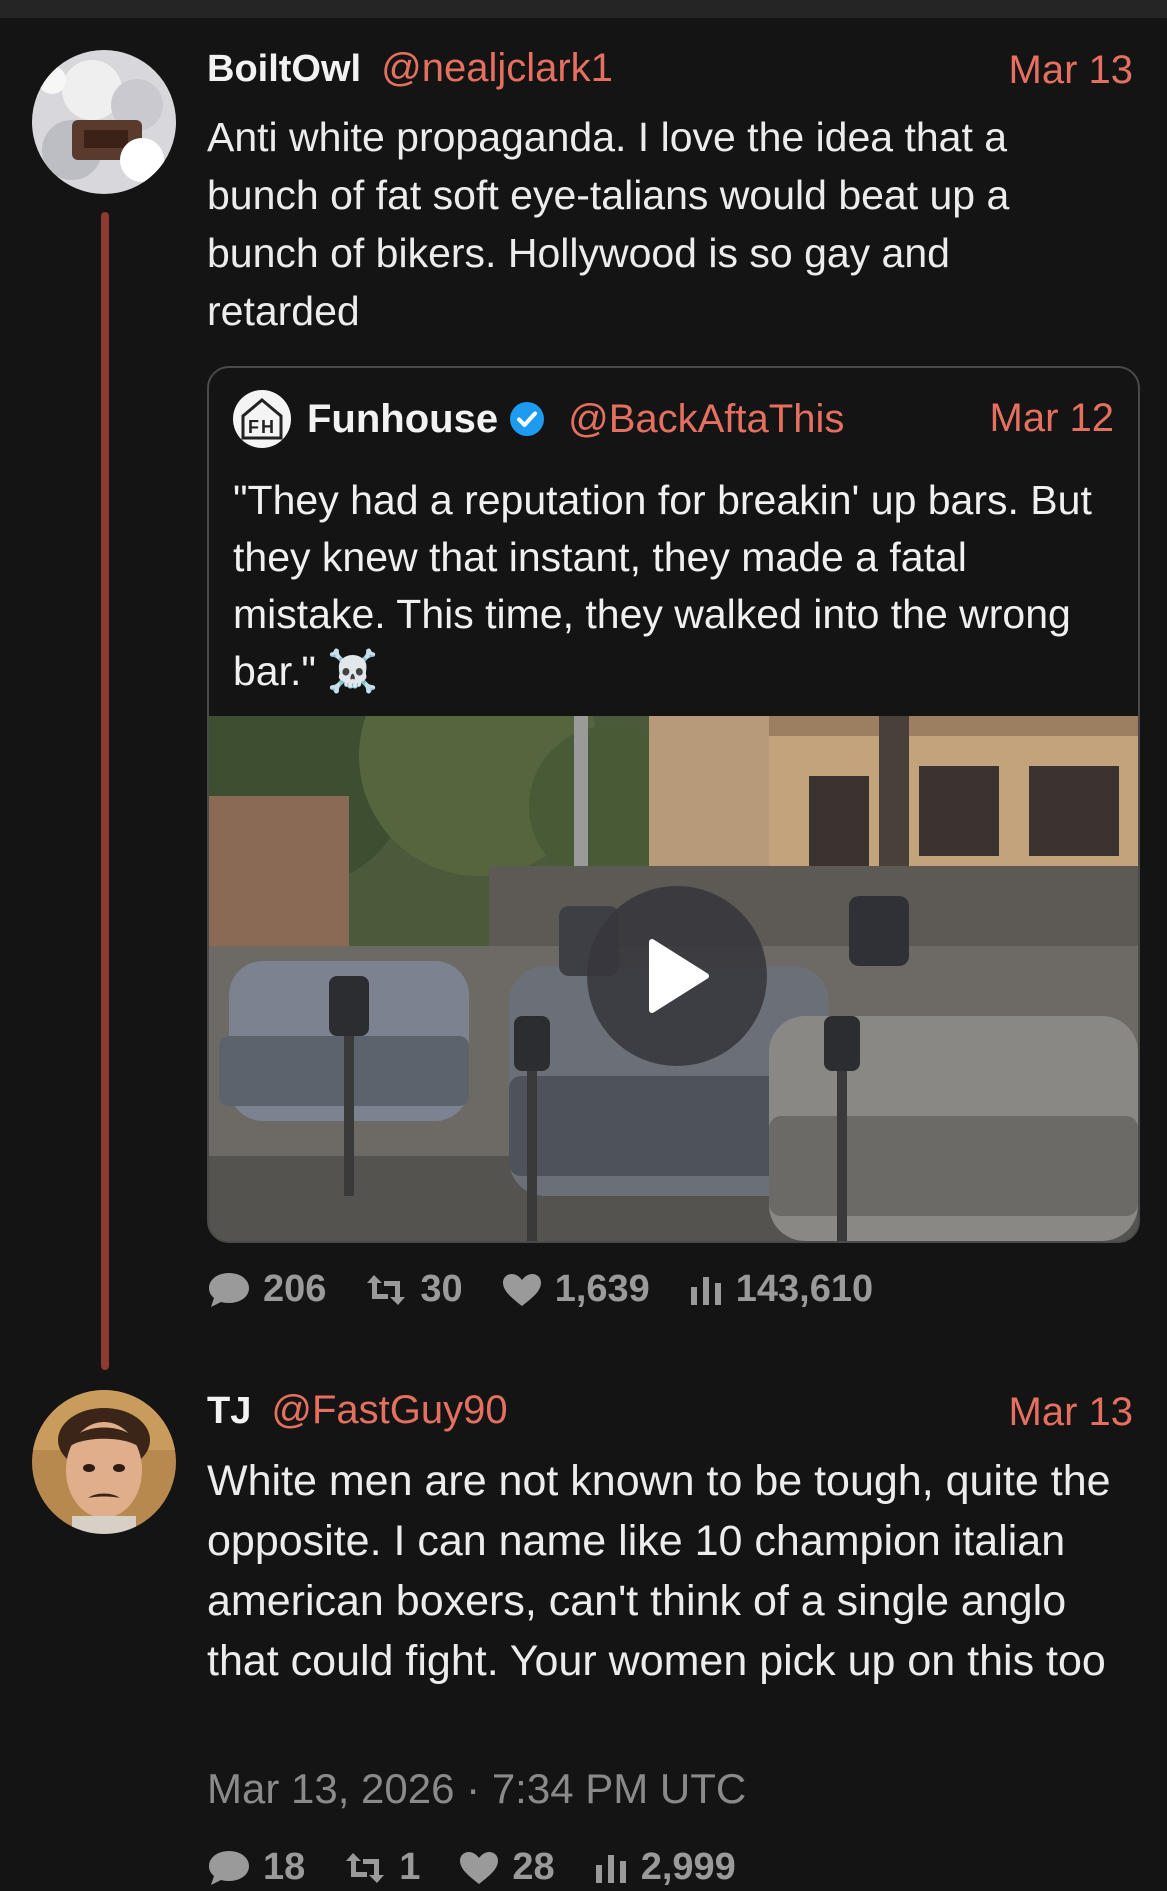 This screenshot has width=1167, height=1891. I want to click on tweet2-timestamp: Mar 13, 2026 · 7:34 PM UTC, so click(476, 1789).